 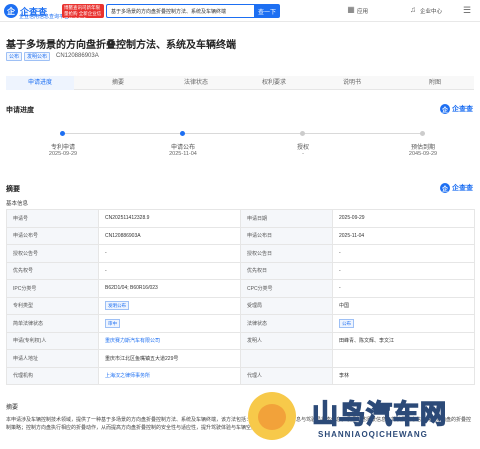 I want to click on abstract-heading: 摘要, so click(x=13, y=189).